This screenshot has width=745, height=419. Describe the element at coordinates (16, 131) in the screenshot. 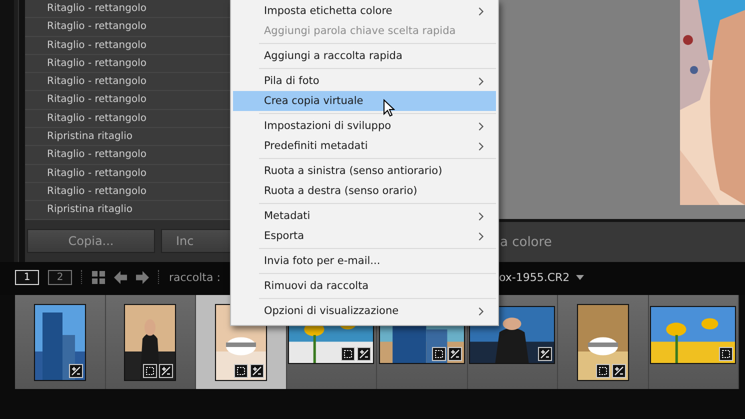

I see `scrollbar` at that location.